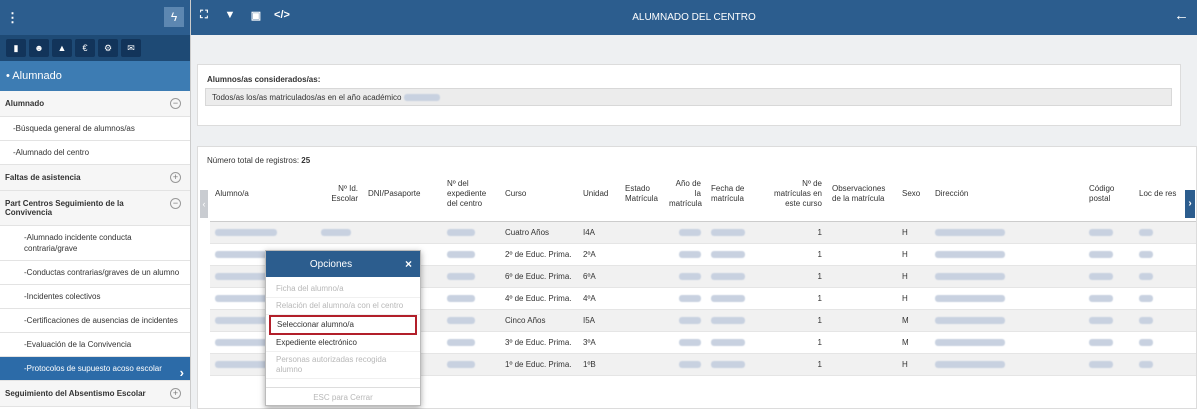 This screenshot has width=1197, height=409. I want to click on sidebar-item: Seguimiento del Absentismo Escolar +, so click(95, 394).